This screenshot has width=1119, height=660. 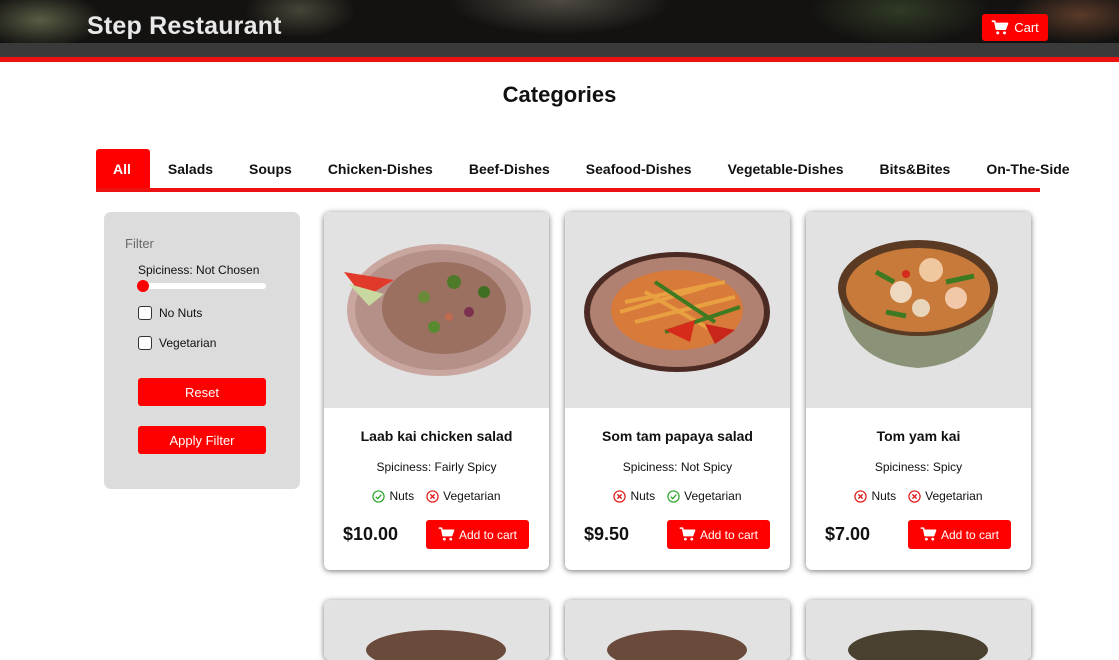 I want to click on site-header: Step Restaurant Cart, so click(x=559, y=31).